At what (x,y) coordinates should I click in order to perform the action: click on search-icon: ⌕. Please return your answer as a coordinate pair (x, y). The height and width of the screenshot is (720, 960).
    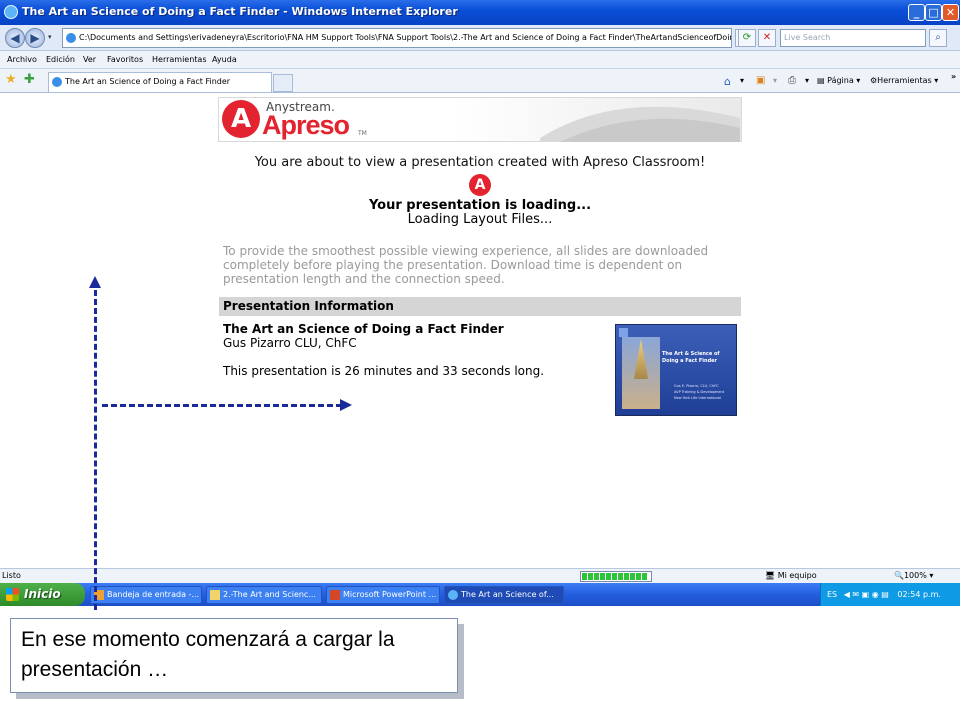
    Looking at the image, I should click on (938, 38).